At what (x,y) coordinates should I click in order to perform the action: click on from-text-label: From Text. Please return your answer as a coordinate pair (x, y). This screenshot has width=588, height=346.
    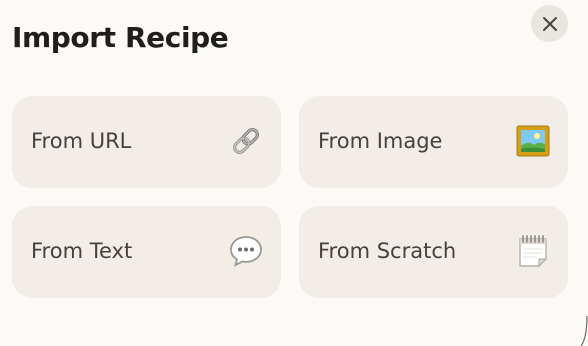
    Looking at the image, I should click on (82, 251).